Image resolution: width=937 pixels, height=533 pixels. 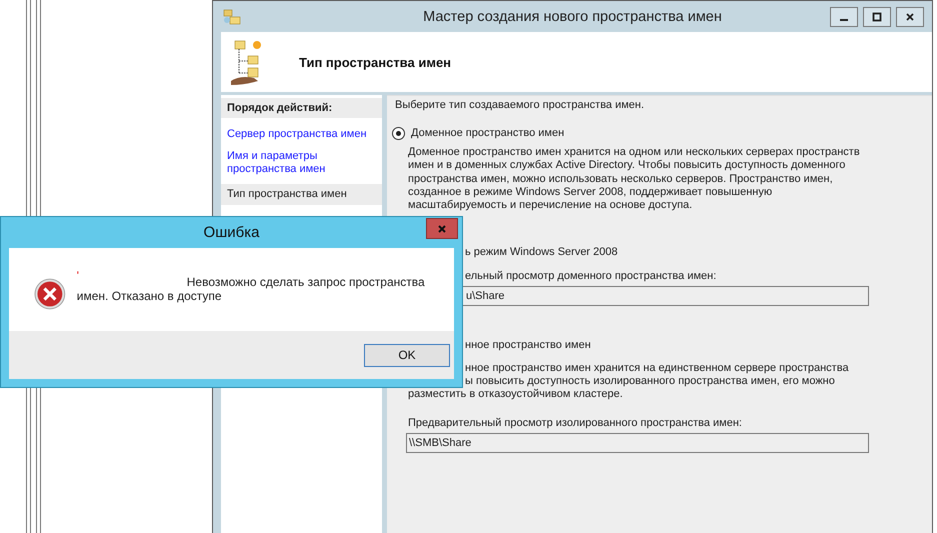 I want to click on tick-mark: ', so click(x=77, y=276).